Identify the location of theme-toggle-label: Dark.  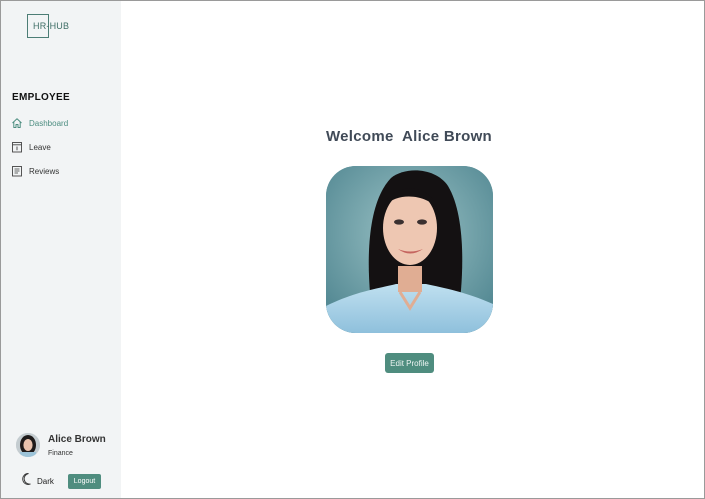
(45, 481).